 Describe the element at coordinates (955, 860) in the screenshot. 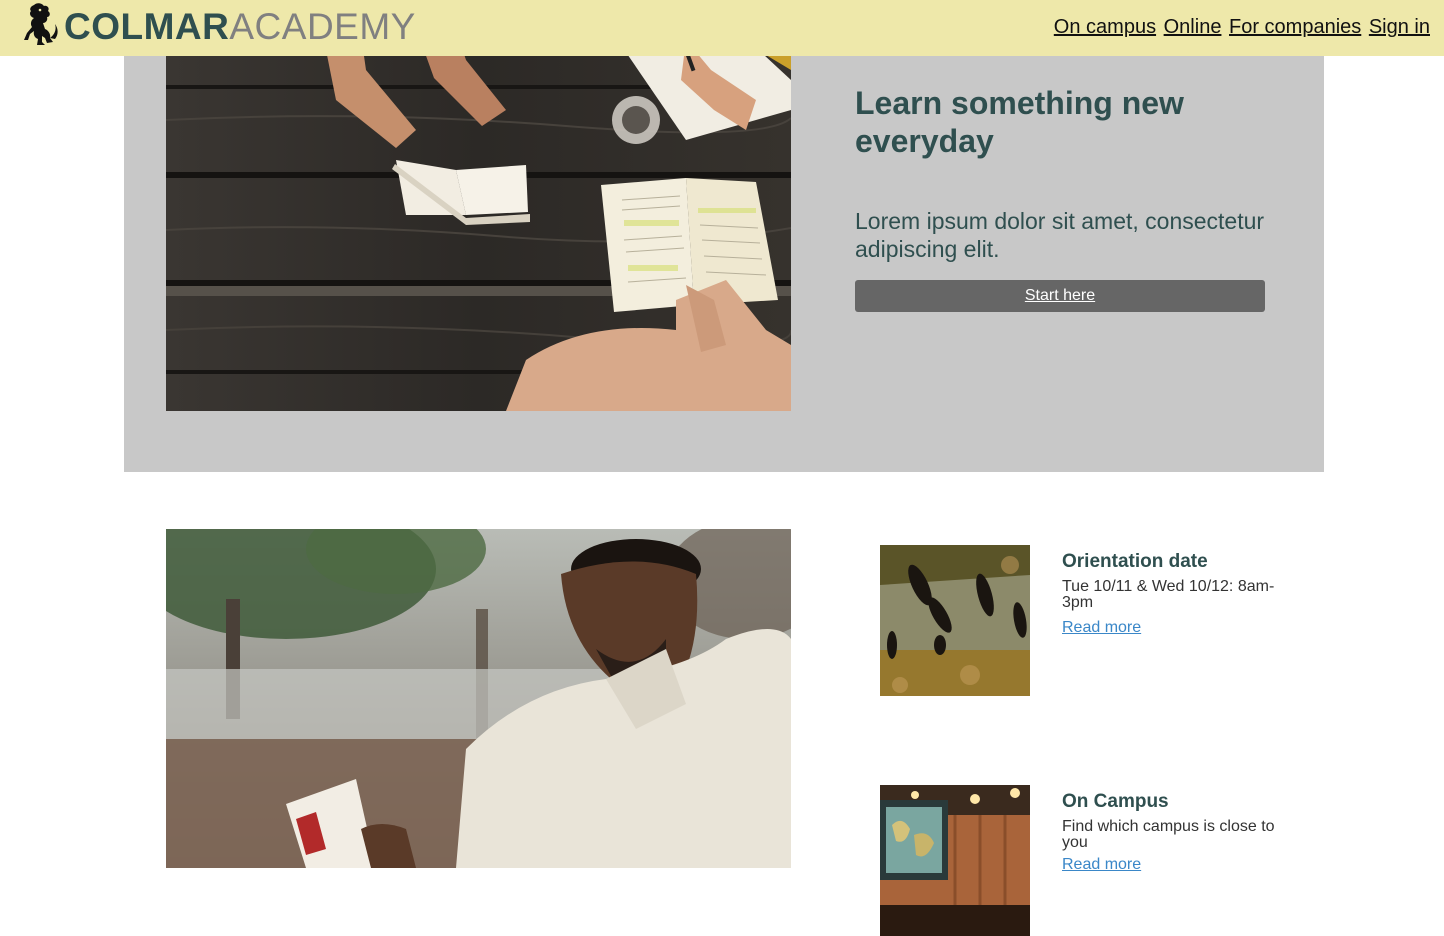

I see `on-campus-thumbnail` at that location.